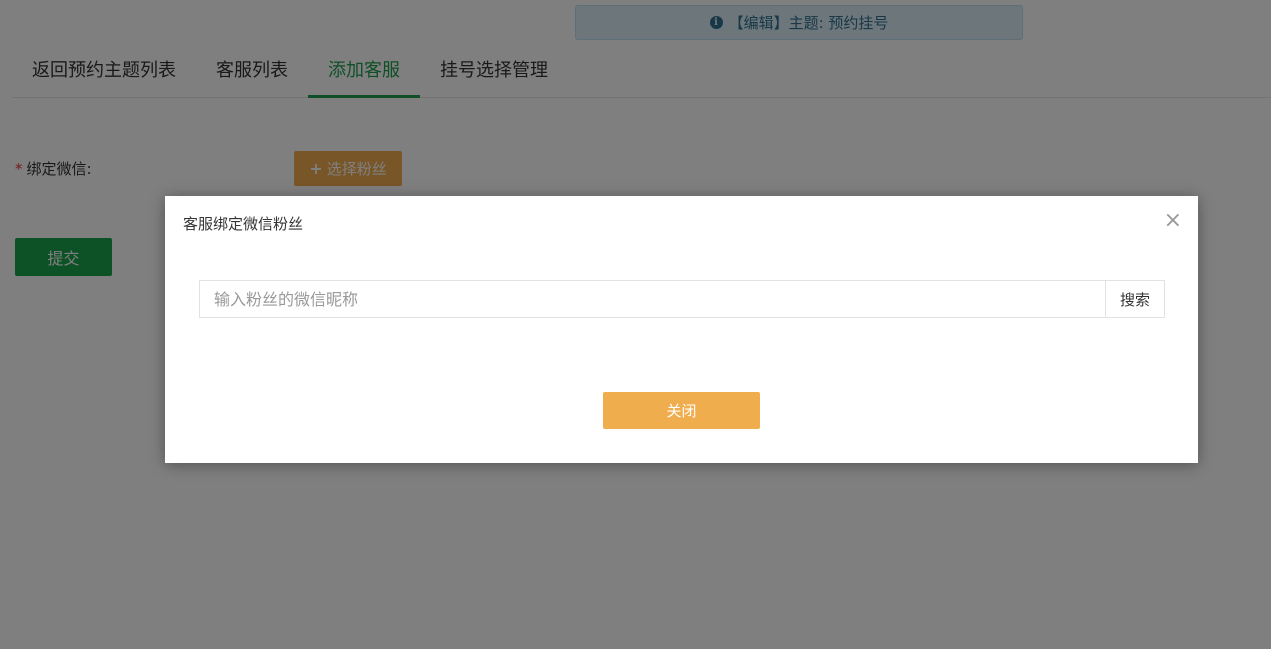  I want to click on modal-title: 客服绑定微信粉丝, so click(243, 224).